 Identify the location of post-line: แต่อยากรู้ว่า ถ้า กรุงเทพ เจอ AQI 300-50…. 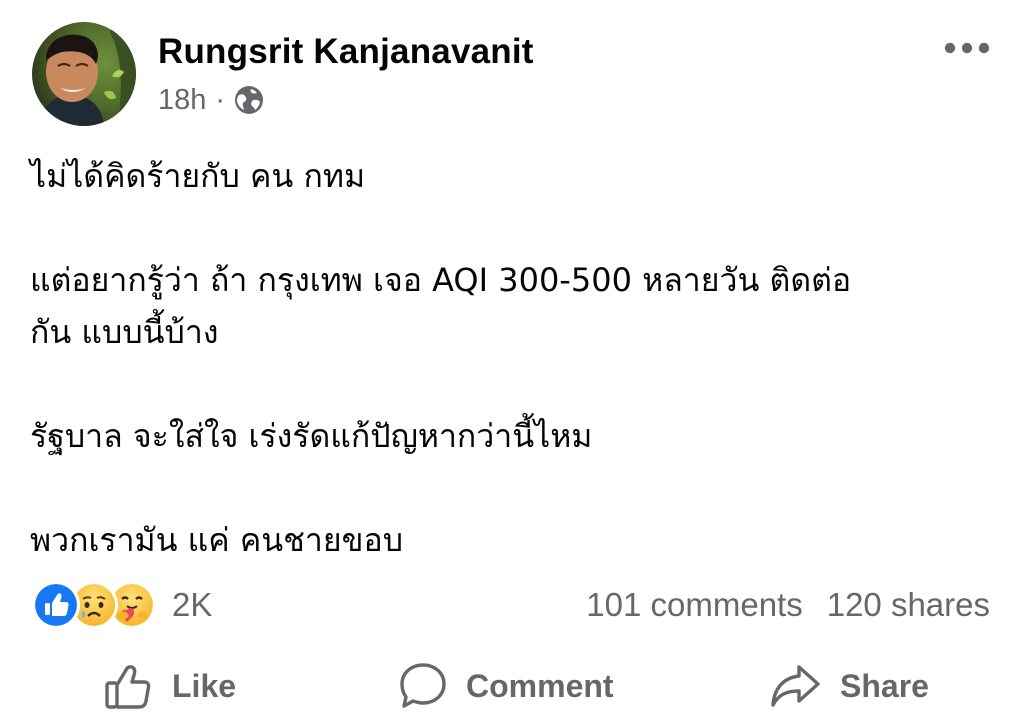
(441, 280).